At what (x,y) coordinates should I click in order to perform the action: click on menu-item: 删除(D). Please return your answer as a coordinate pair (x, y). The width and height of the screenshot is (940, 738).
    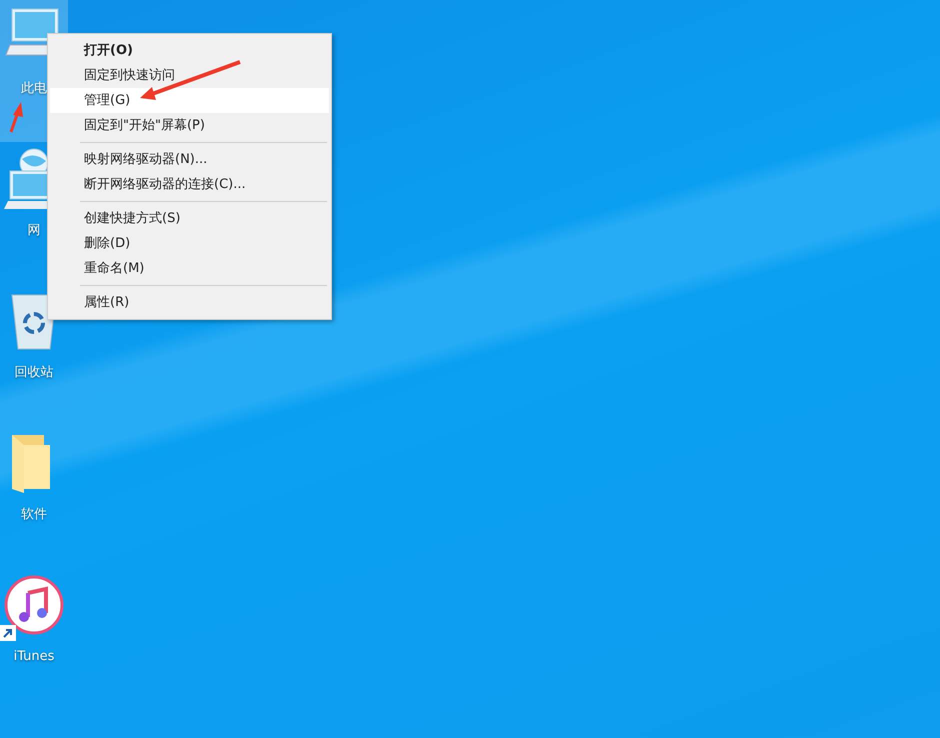
    Looking at the image, I should click on (189, 243).